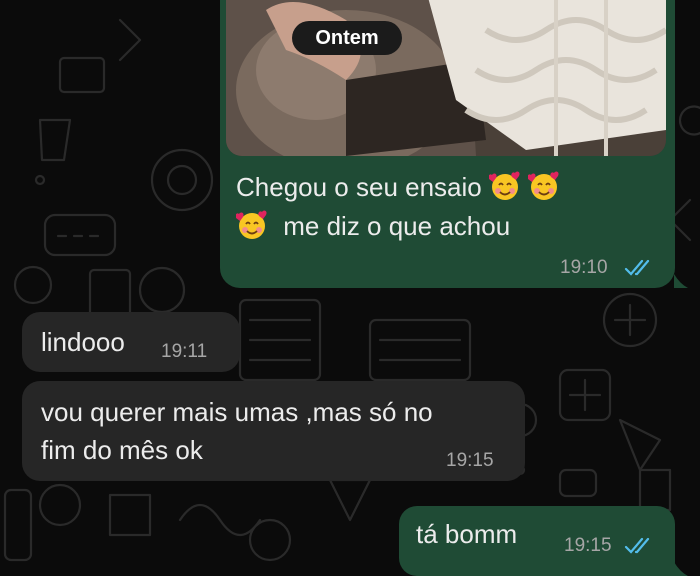  What do you see at coordinates (83, 342) in the screenshot?
I see `message-text: lindooo` at bounding box center [83, 342].